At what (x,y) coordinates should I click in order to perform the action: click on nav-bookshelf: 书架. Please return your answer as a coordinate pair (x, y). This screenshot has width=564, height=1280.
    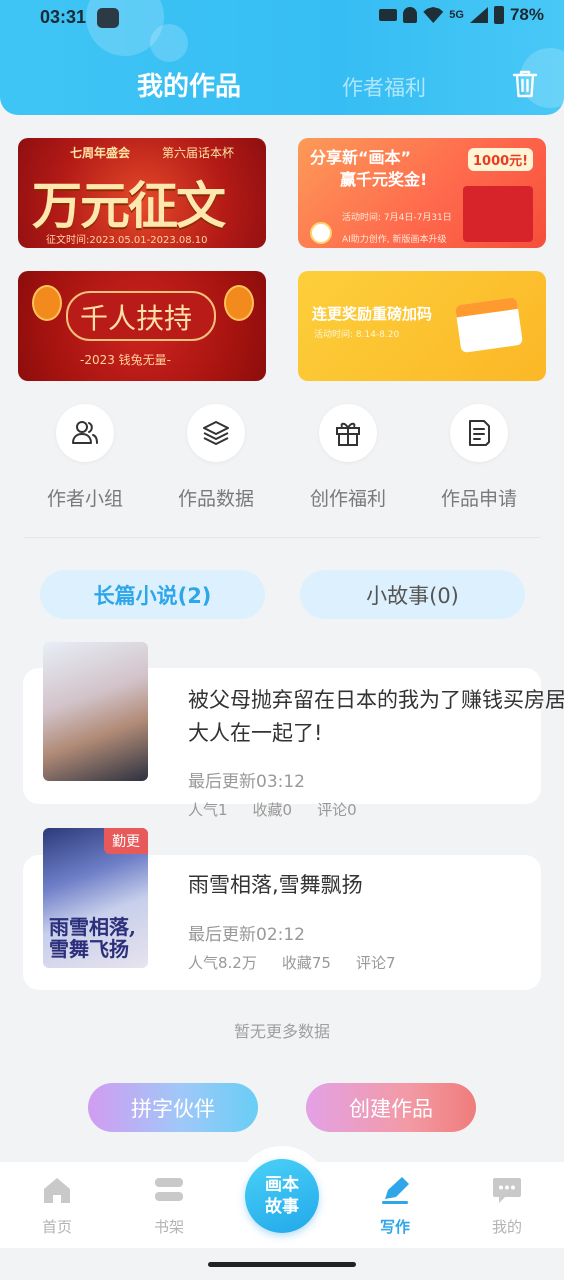
    Looking at the image, I should click on (169, 1206).